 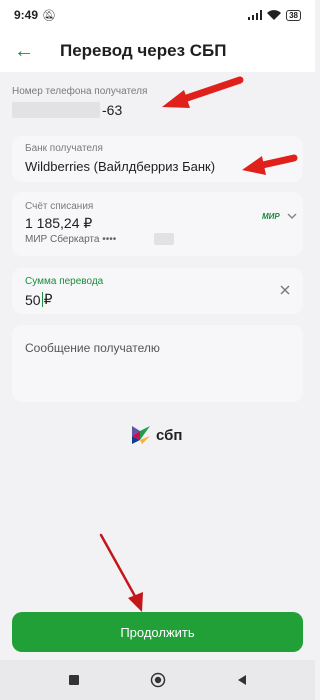 I want to click on sbp-logo: сбп, so click(x=162, y=435).